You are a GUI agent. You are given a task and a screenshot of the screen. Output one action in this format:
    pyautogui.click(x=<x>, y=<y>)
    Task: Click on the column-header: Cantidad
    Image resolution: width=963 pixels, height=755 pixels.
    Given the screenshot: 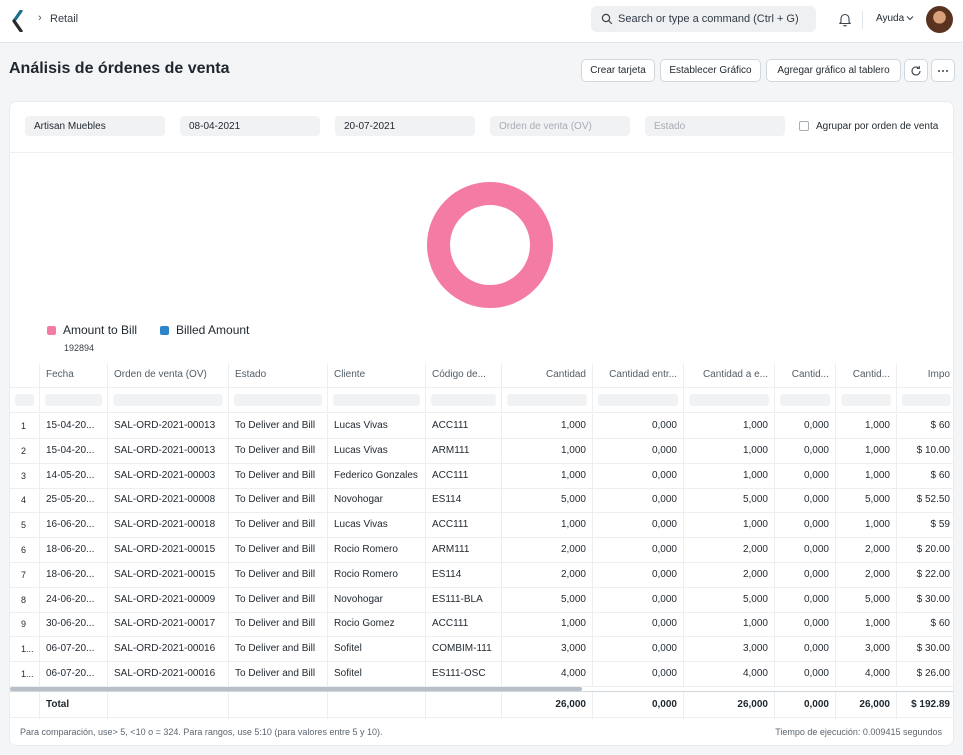 What is the action you would take?
    pyautogui.click(x=547, y=375)
    